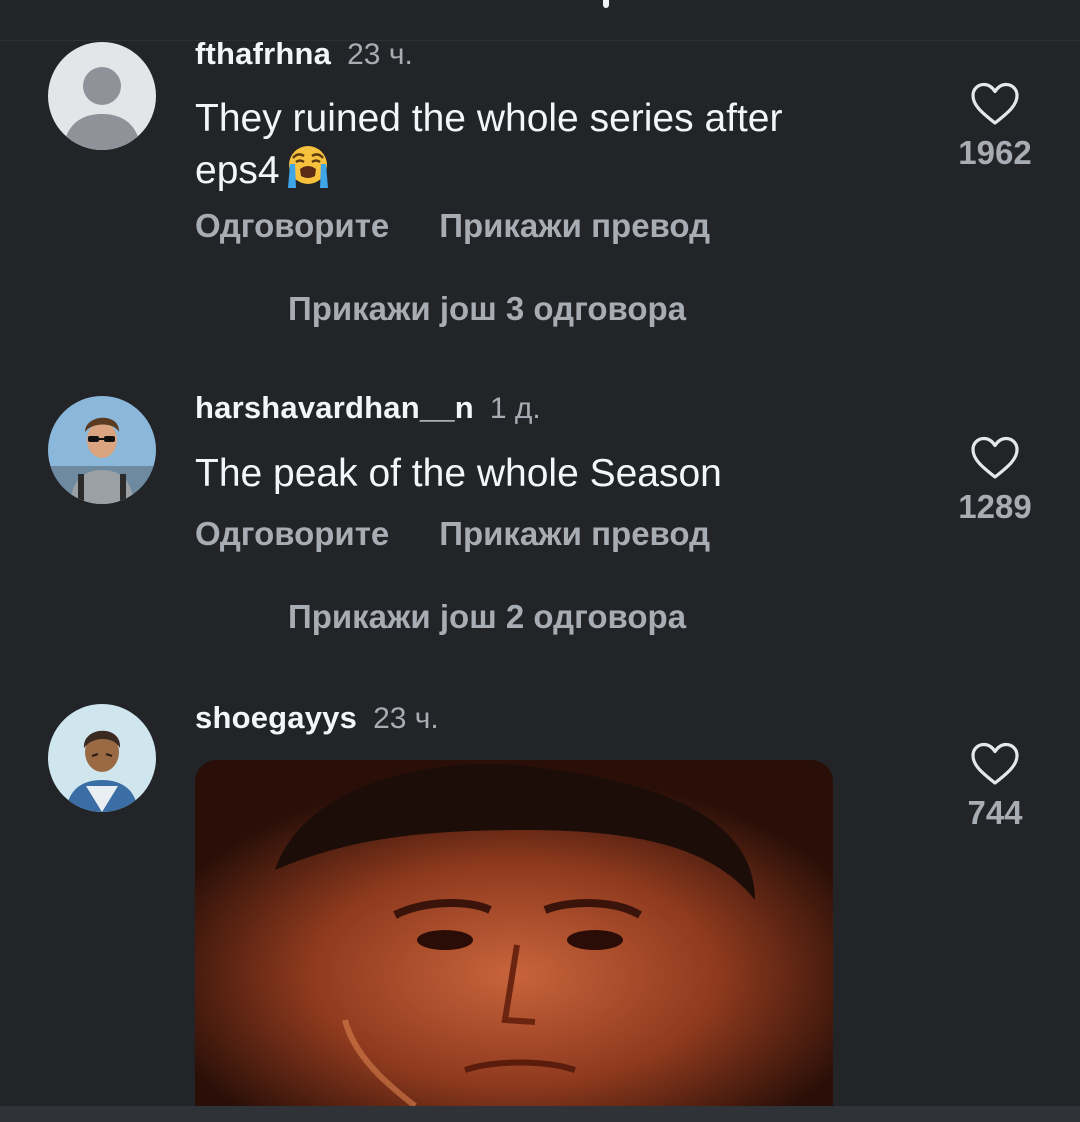  I want to click on cartoon-avatar, so click(102, 758).